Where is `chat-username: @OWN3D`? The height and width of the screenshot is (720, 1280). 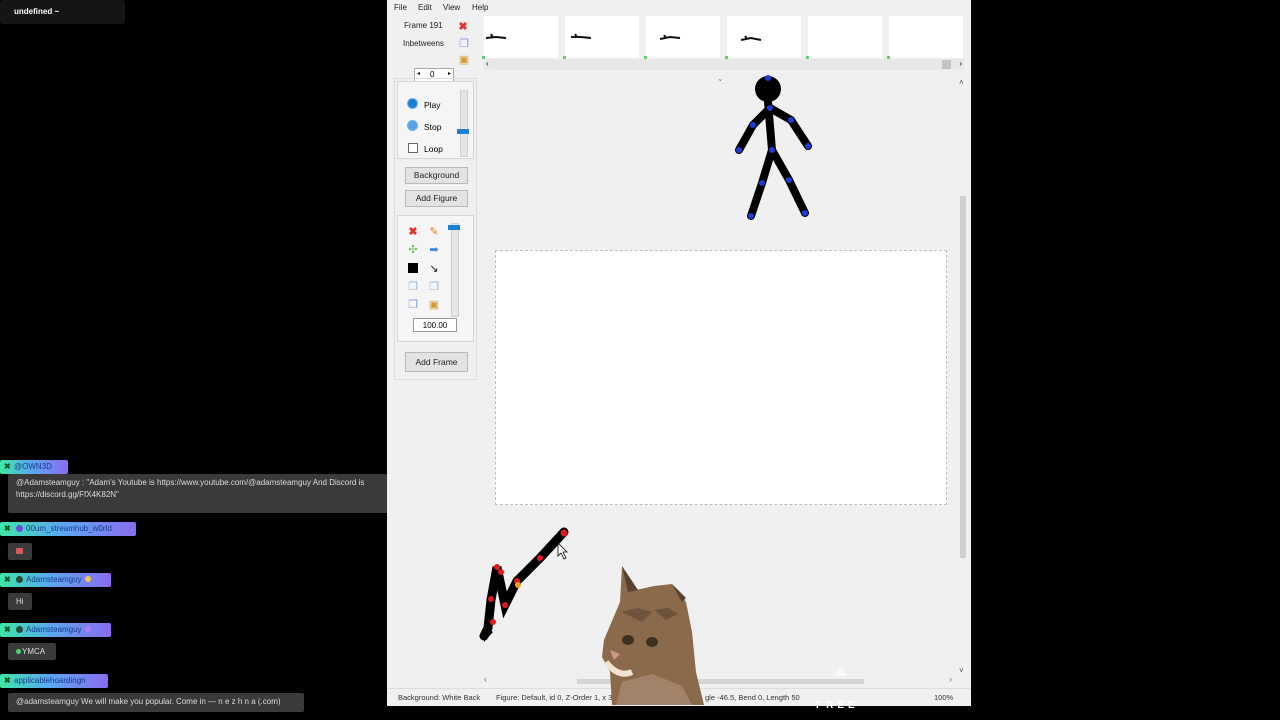 chat-username: @OWN3D is located at coordinates (33, 466).